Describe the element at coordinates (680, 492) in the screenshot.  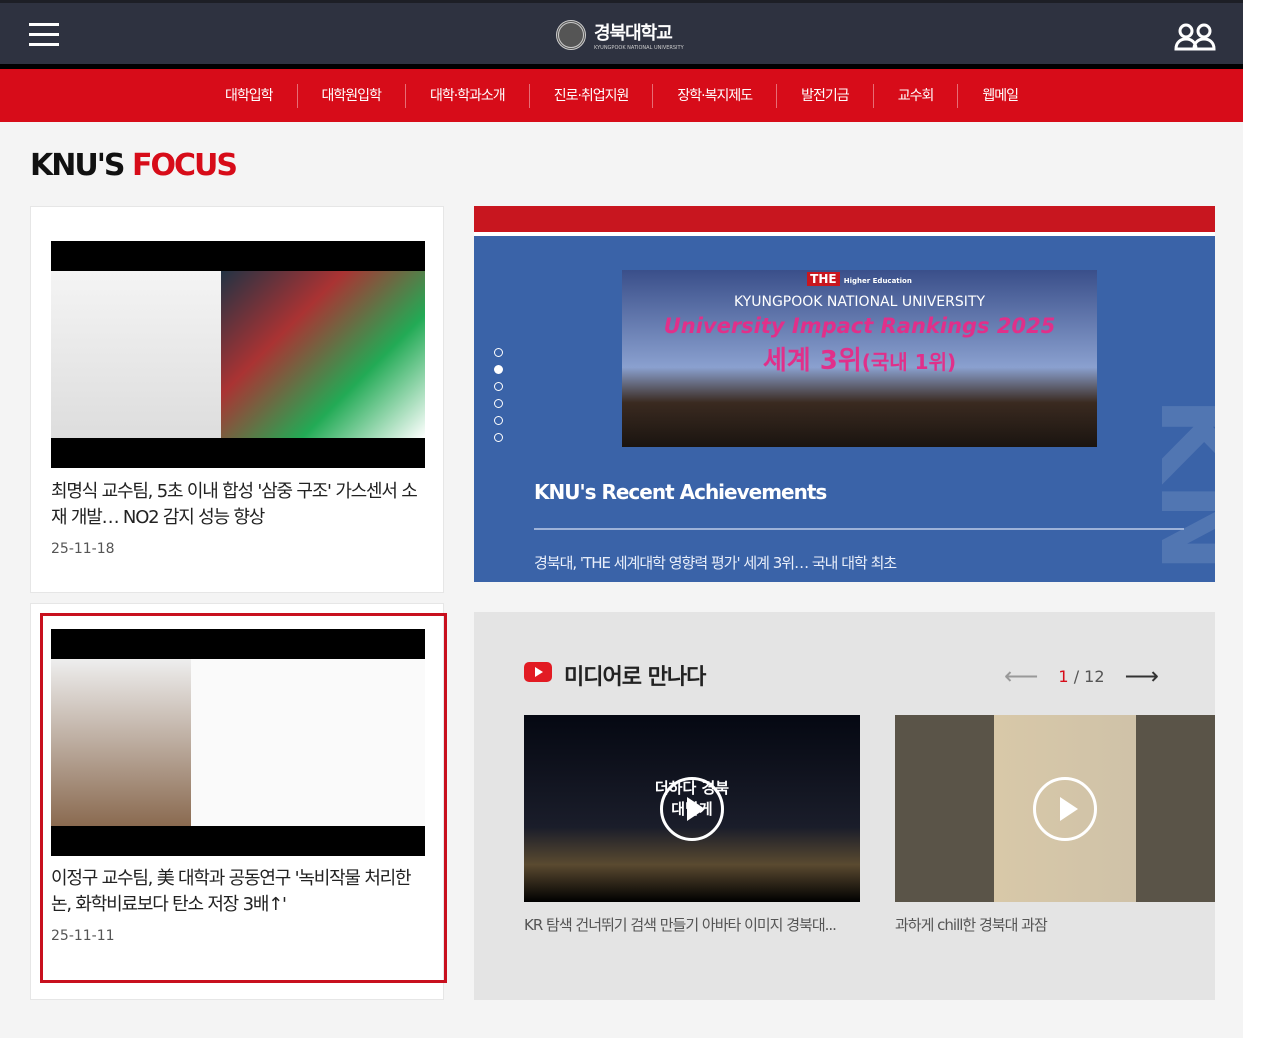
I see `banner-heading: KNU's Recent Achievements` at that location.